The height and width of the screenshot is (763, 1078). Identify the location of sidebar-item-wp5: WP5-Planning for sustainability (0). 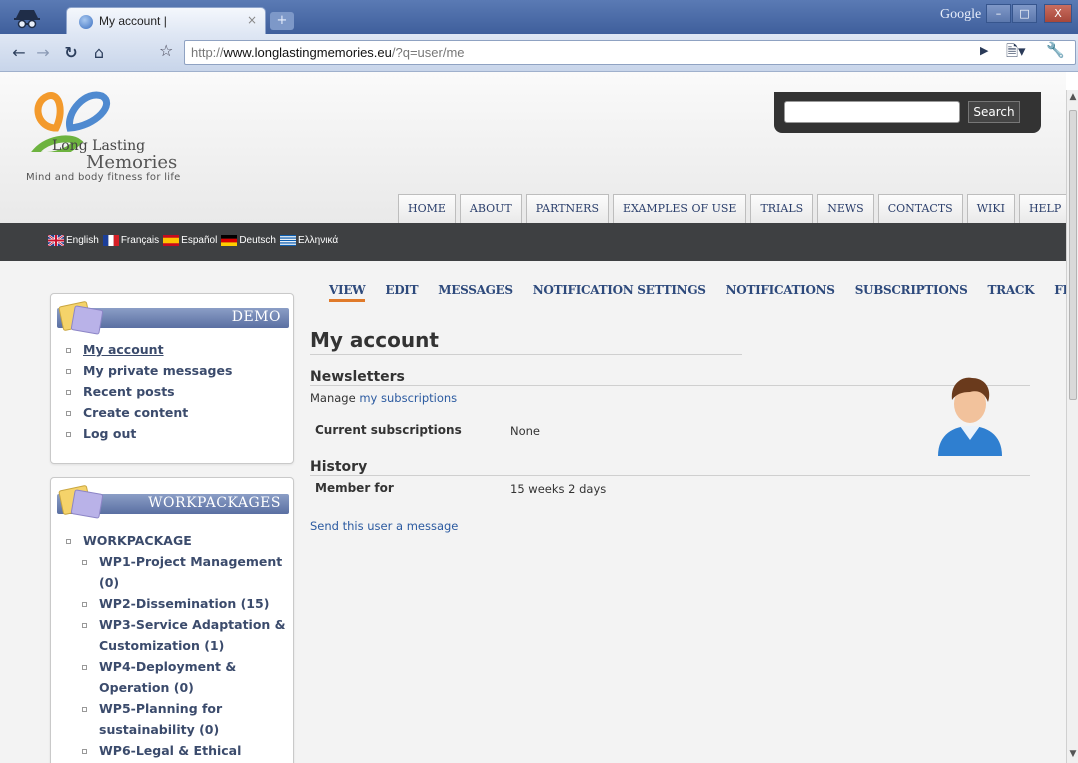
(185, 719).